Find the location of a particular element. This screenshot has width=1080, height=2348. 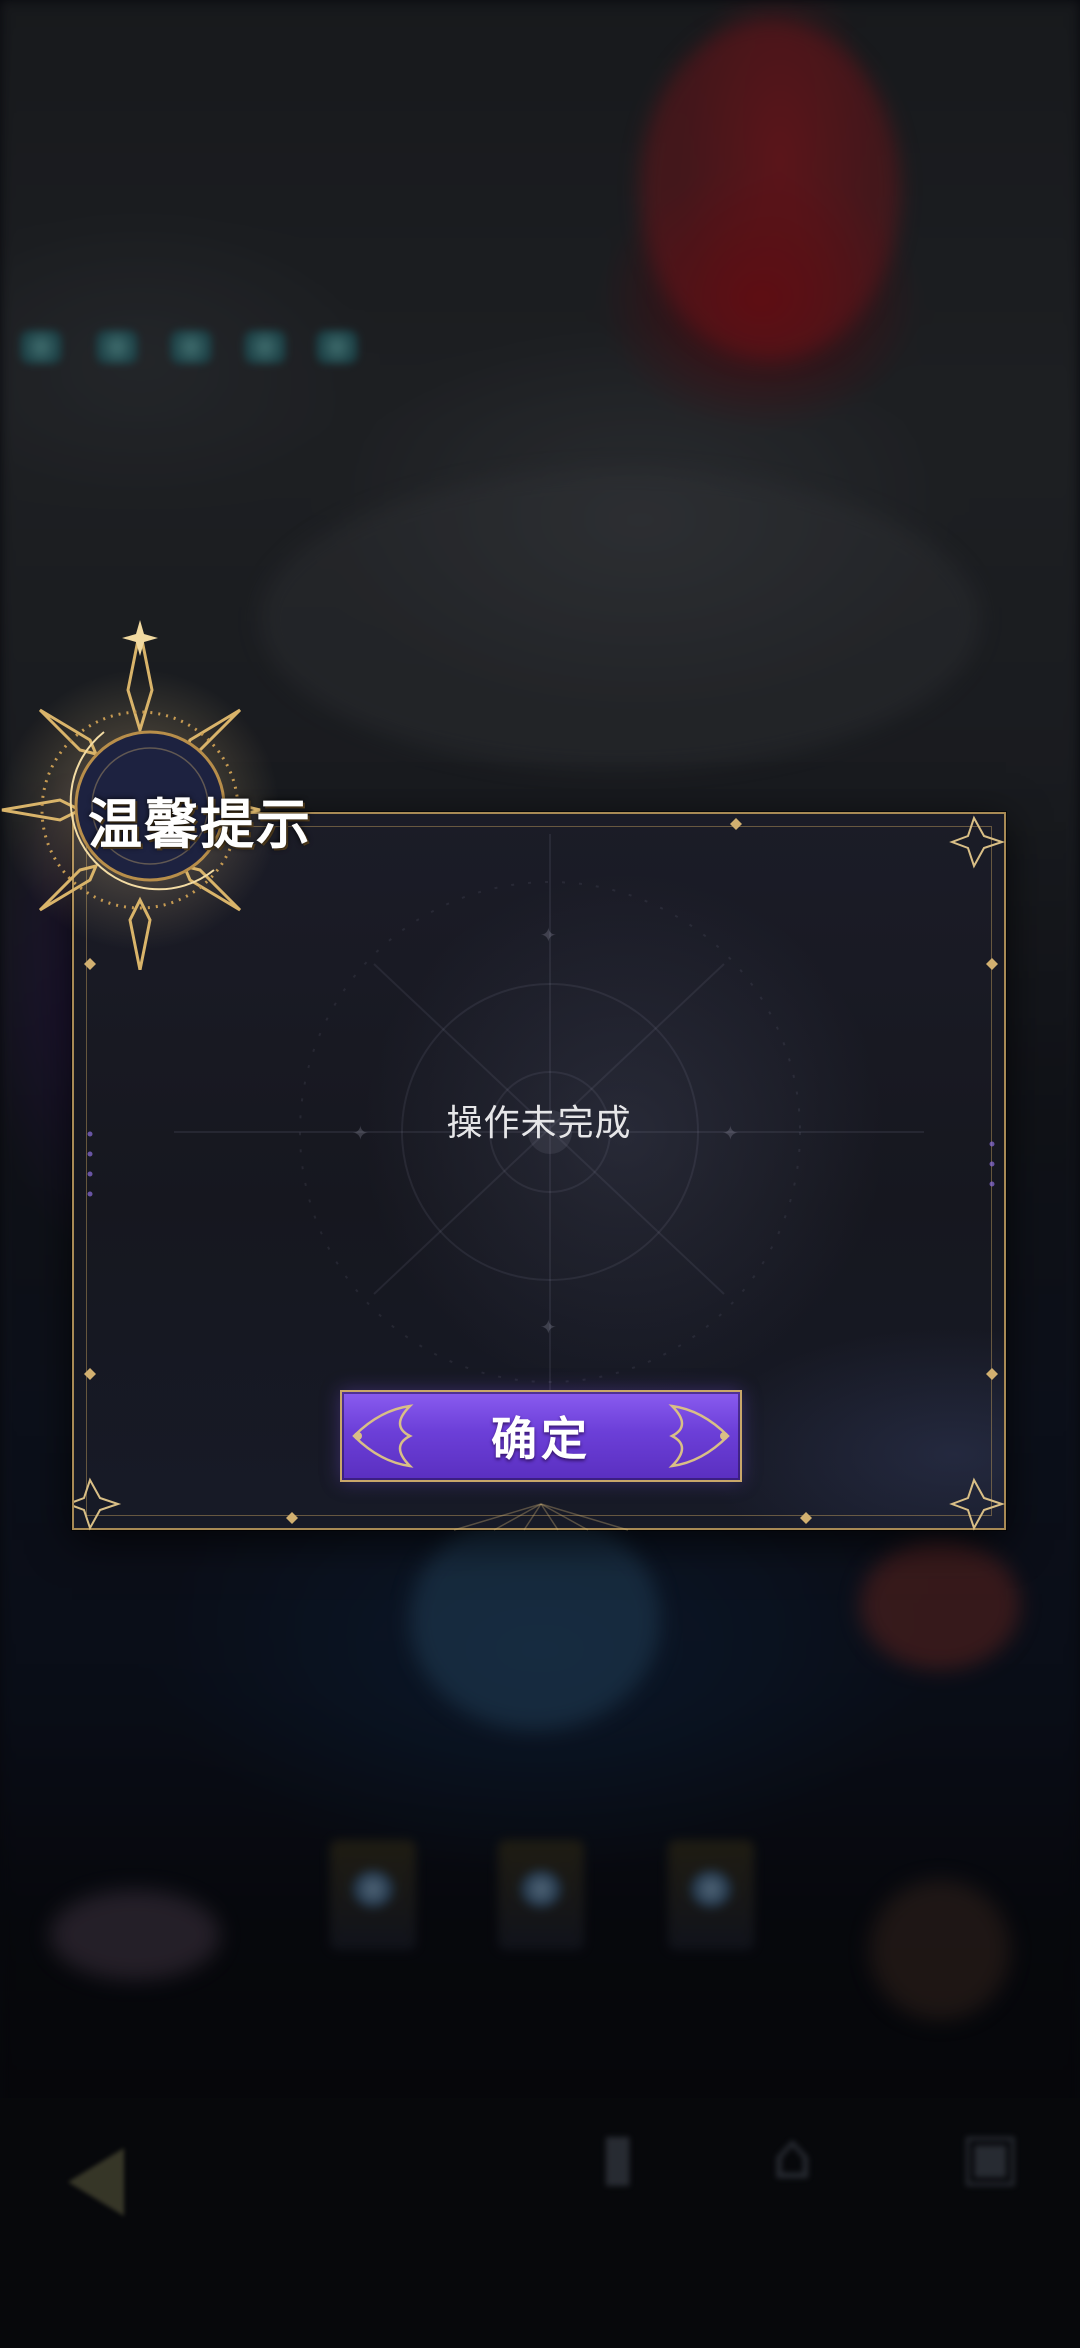

nav-icon-2: ⌂ is located at coordinates (792, 2157).